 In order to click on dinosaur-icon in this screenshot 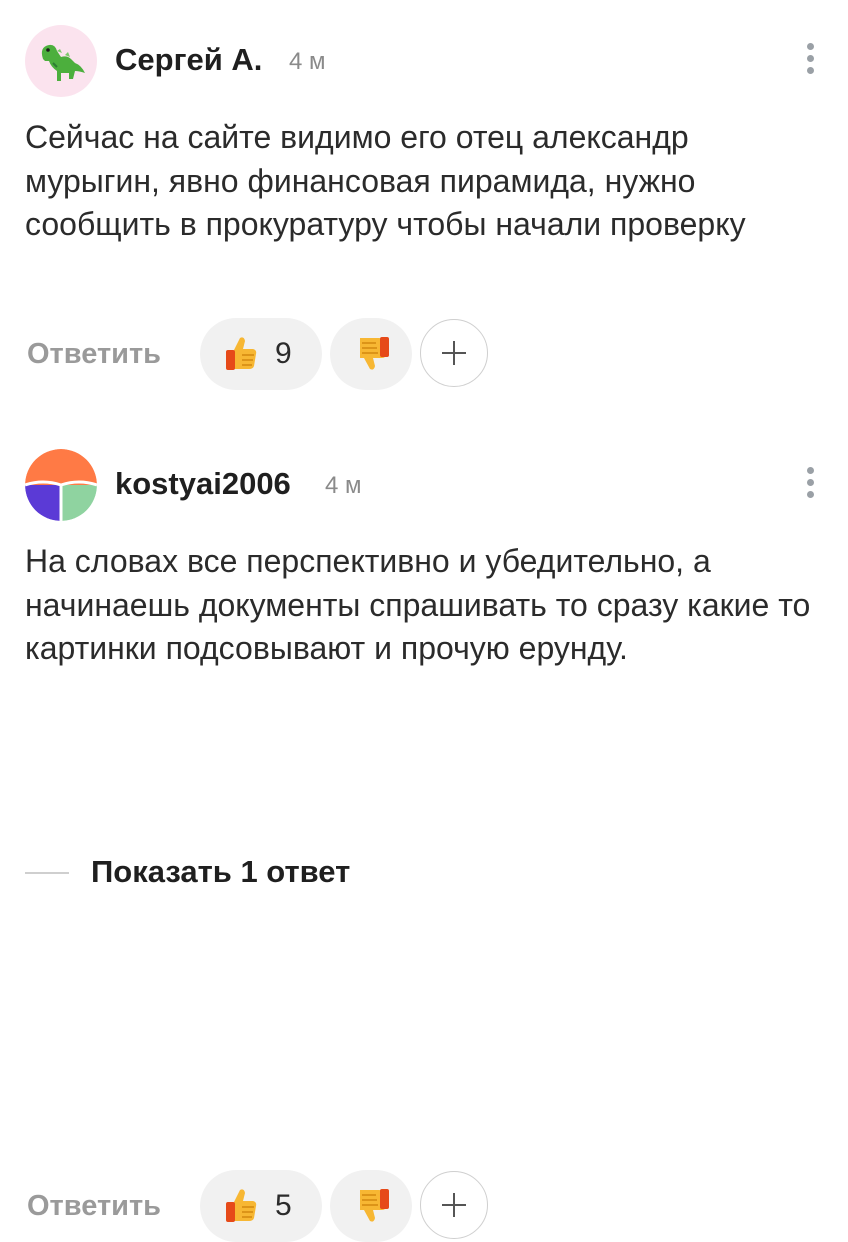, I will do `click(63, 62)`.